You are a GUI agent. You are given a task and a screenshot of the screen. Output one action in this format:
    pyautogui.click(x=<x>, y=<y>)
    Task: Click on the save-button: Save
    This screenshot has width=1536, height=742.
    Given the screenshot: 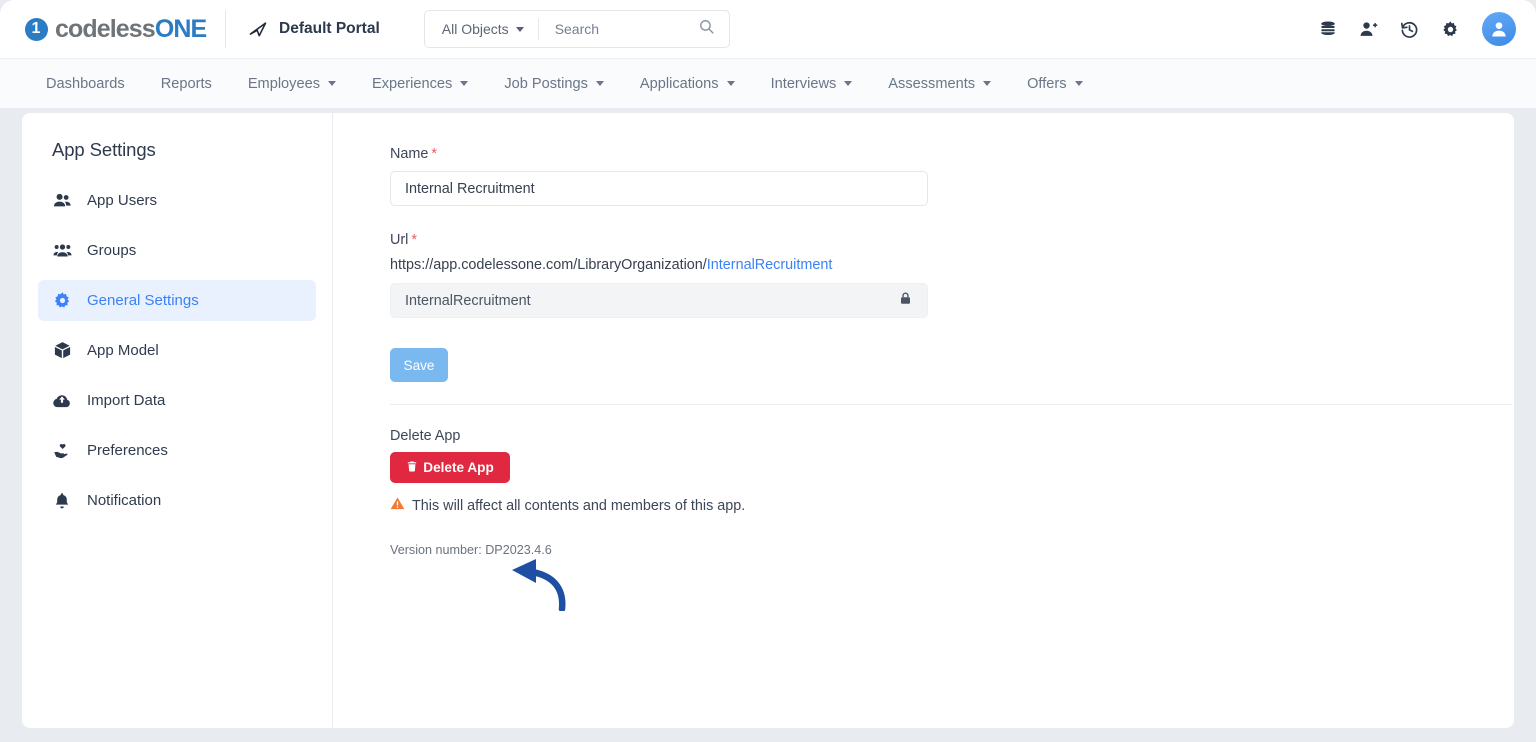 What is the action you would take?
    pyautogui.click(x=419, y=365)
    